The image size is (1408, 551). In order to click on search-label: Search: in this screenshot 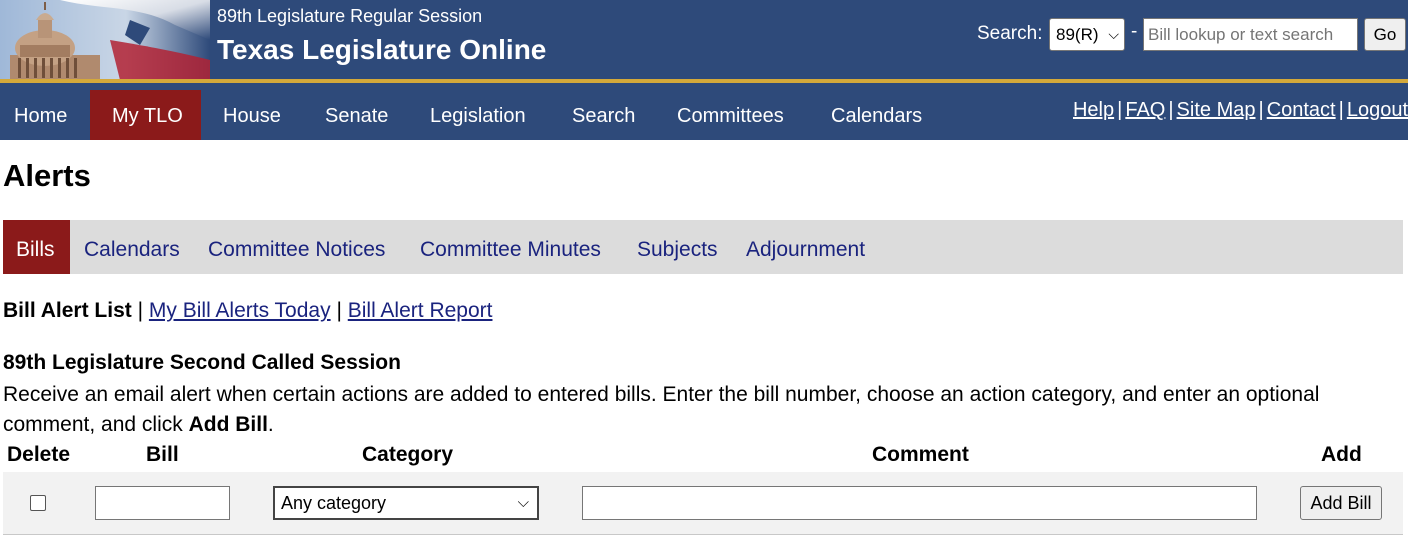, I will do `click(1010, 33)`.